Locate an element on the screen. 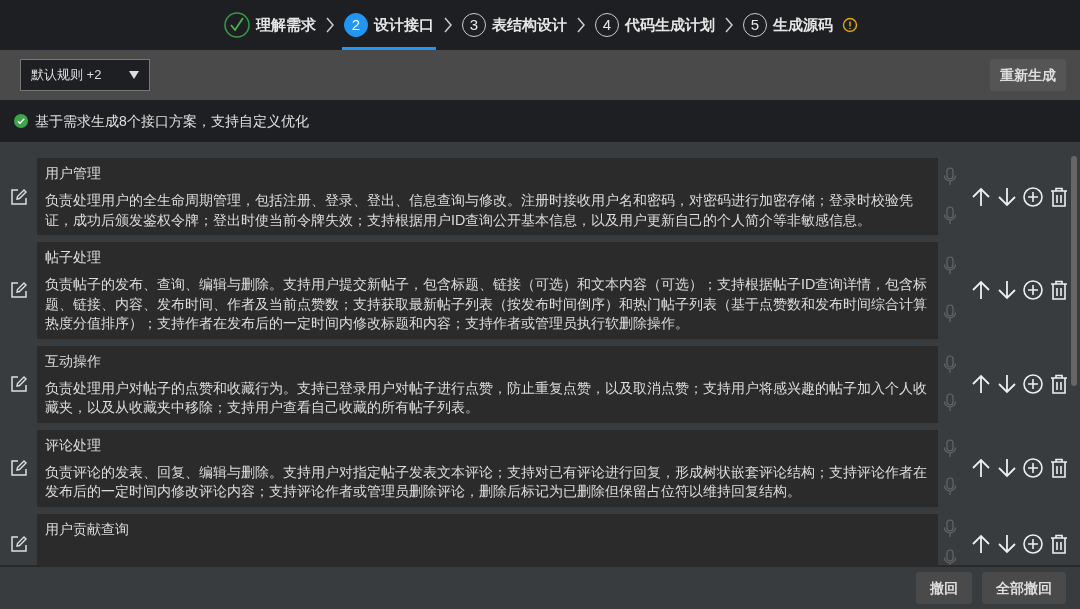  caret-icon is located at coordinates (134, 75).